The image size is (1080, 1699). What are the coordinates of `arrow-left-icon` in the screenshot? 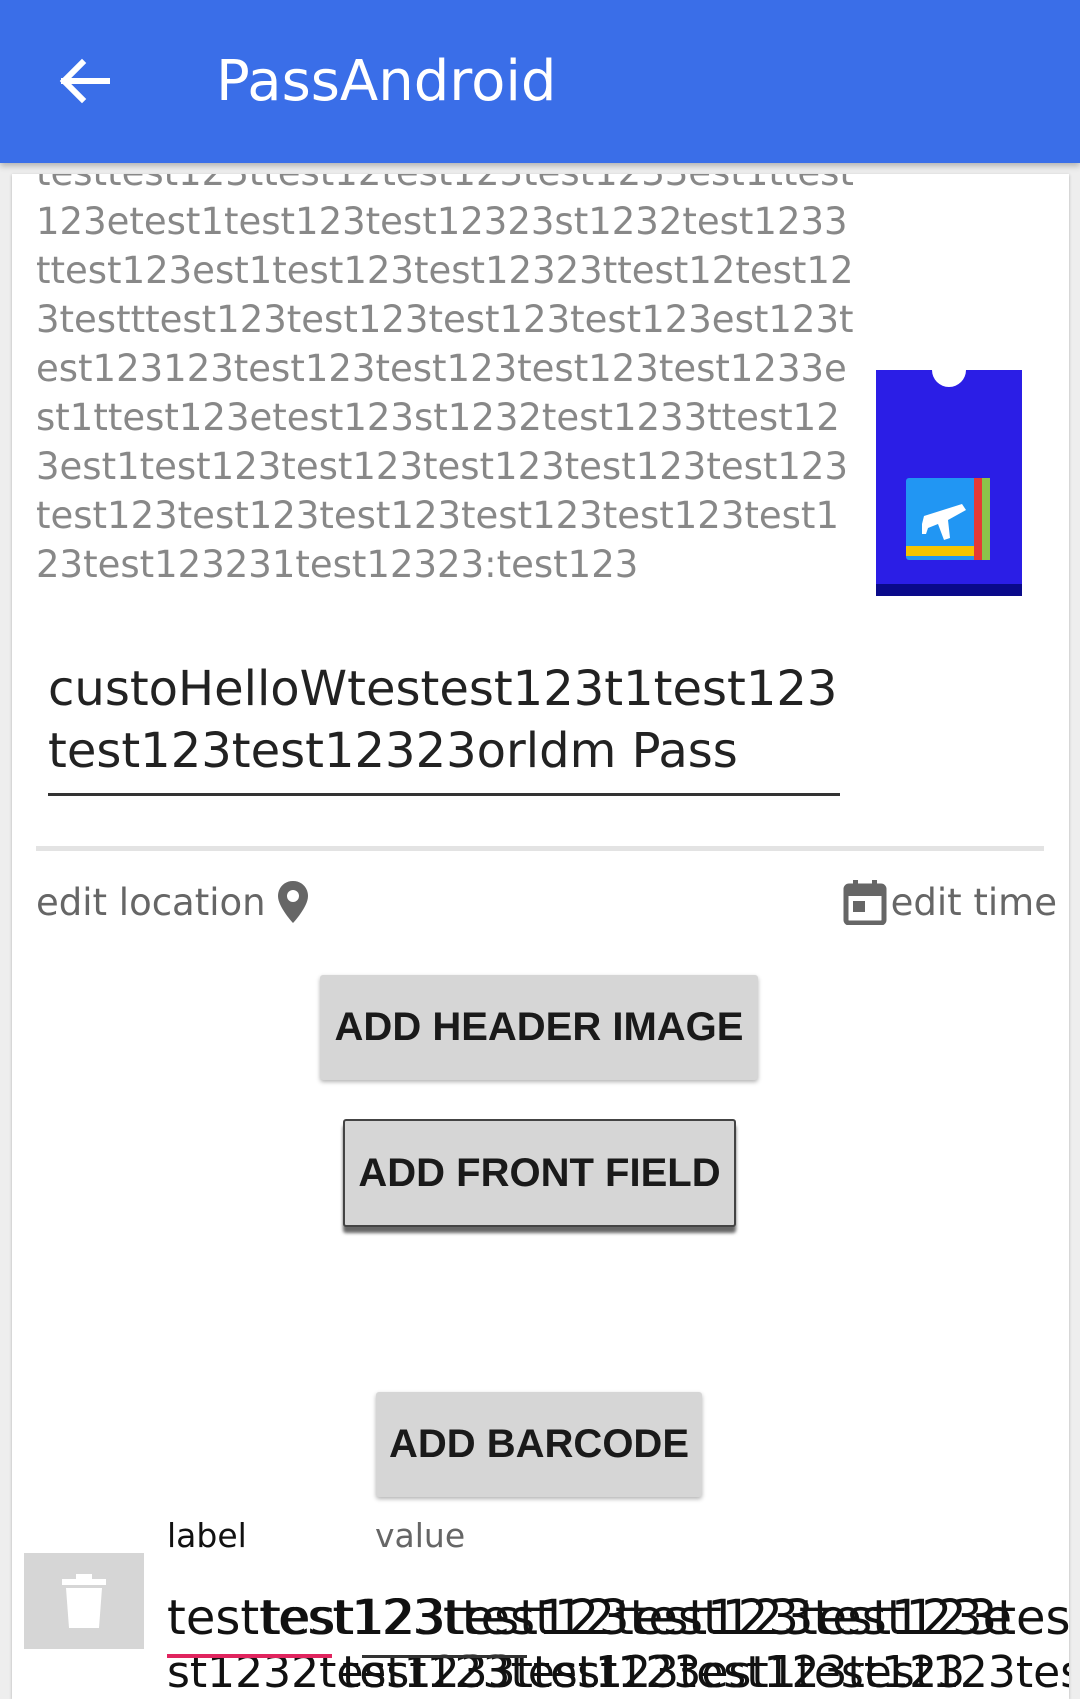 It's located at (84, 81).